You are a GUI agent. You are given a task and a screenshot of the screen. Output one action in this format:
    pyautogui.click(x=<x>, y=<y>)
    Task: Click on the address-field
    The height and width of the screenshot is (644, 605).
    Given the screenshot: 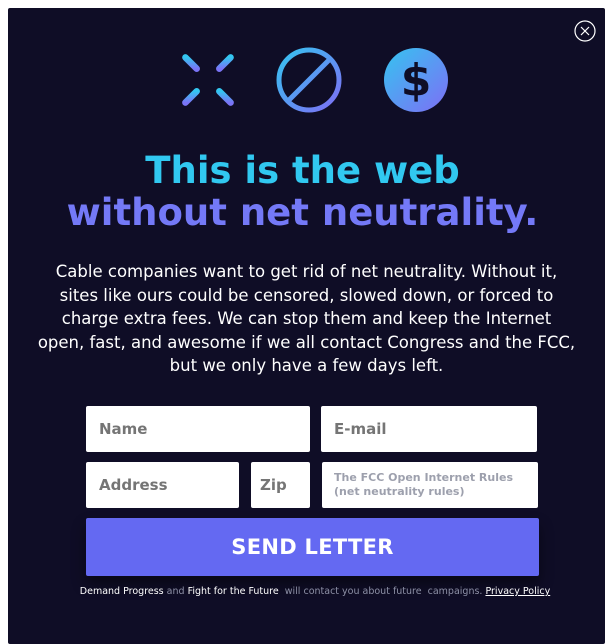 What is the action you would take?
    pyautogui.click(x=162, y=485)
    